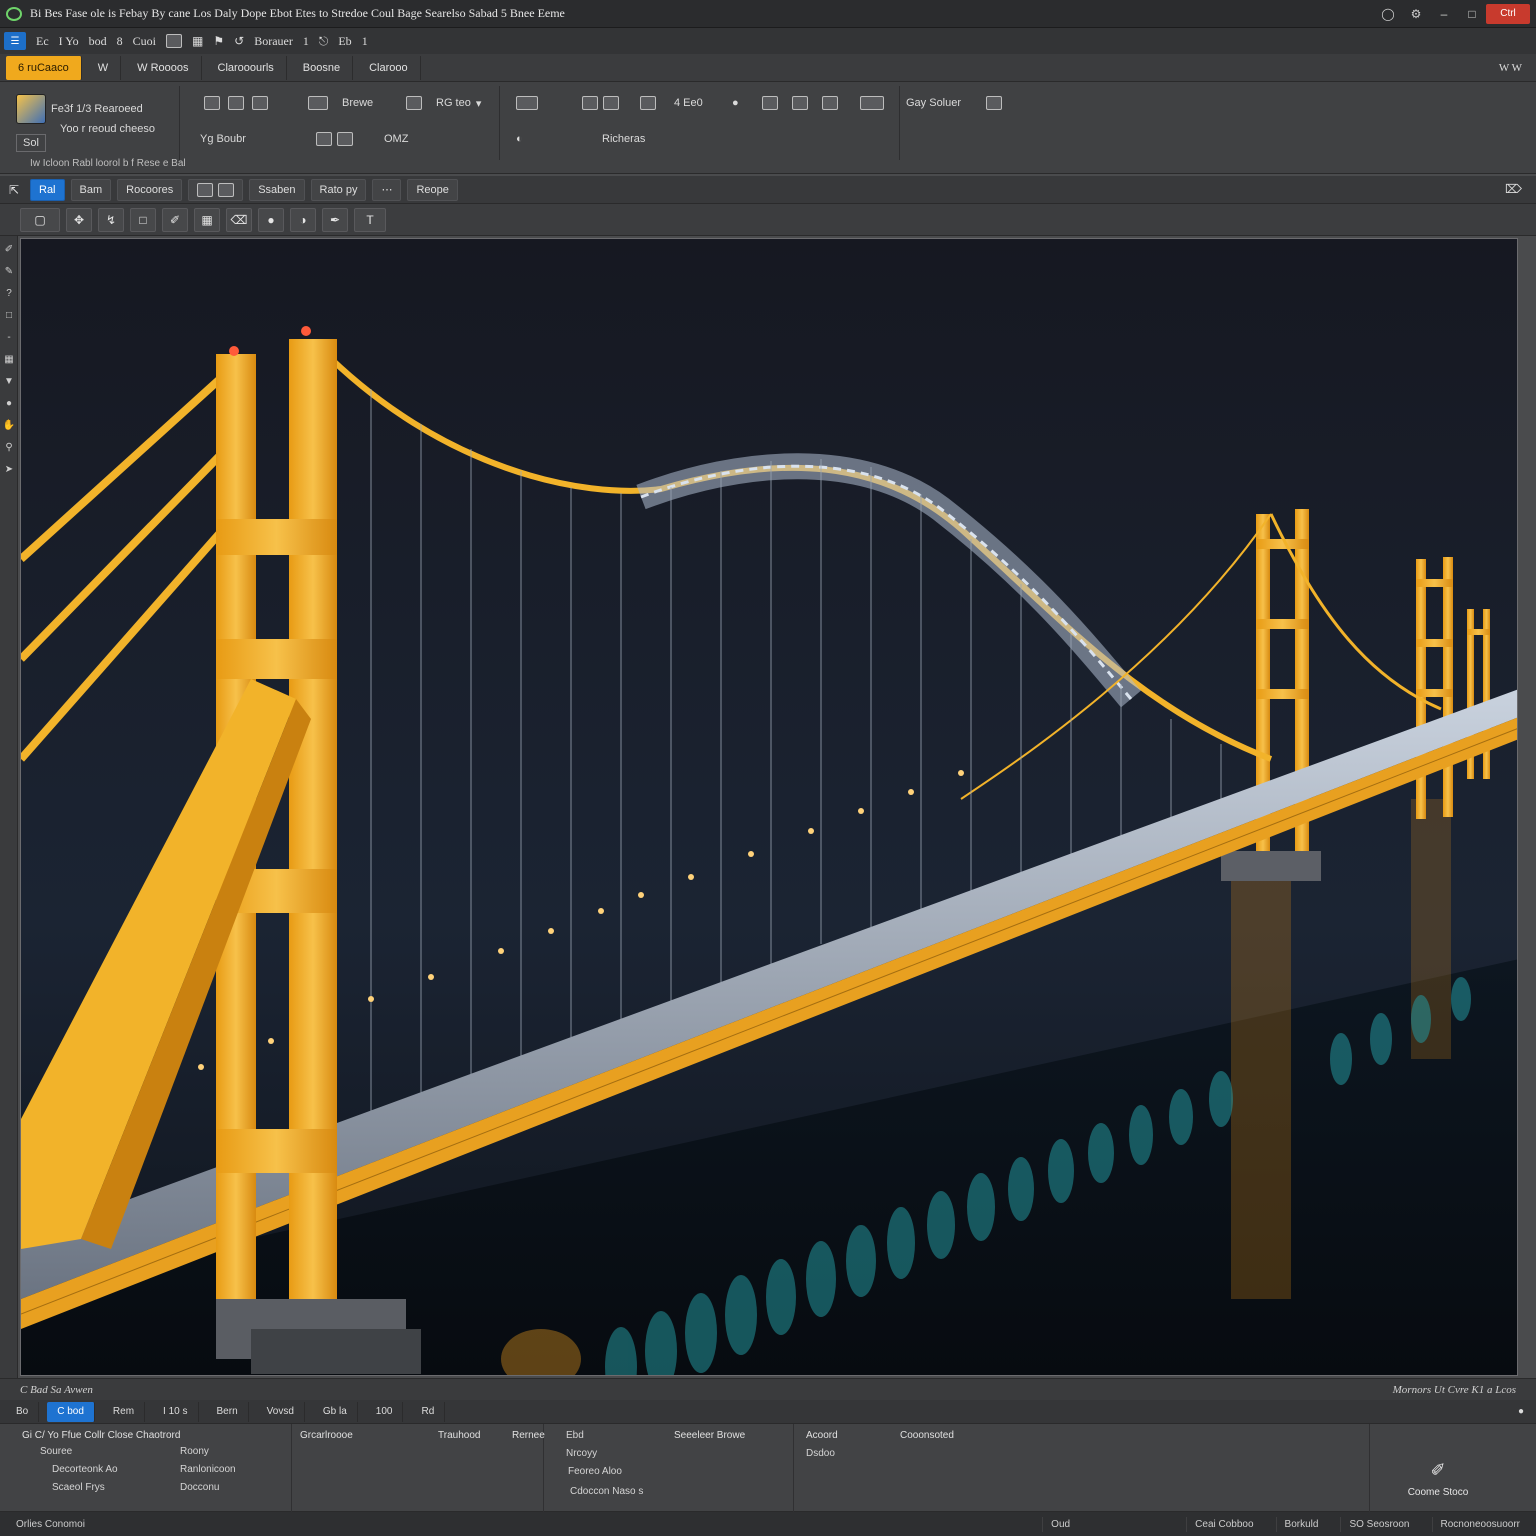 The image size is (1536, 1536). I want to click on color-button: ◐, so click(519, 139).